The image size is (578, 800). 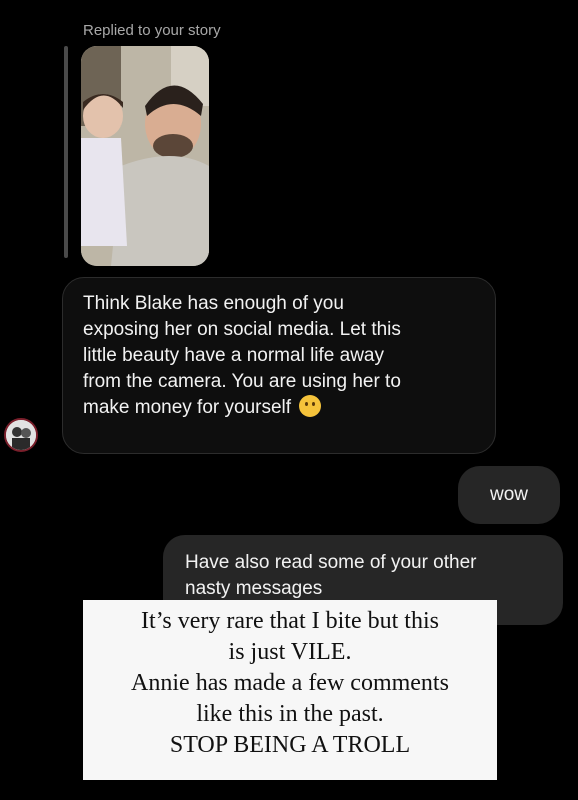 What do you see at coordinates (310, 406) in the screenshot?
I see `thinking-face-emoji-icon` at bounding box center [310, 406].